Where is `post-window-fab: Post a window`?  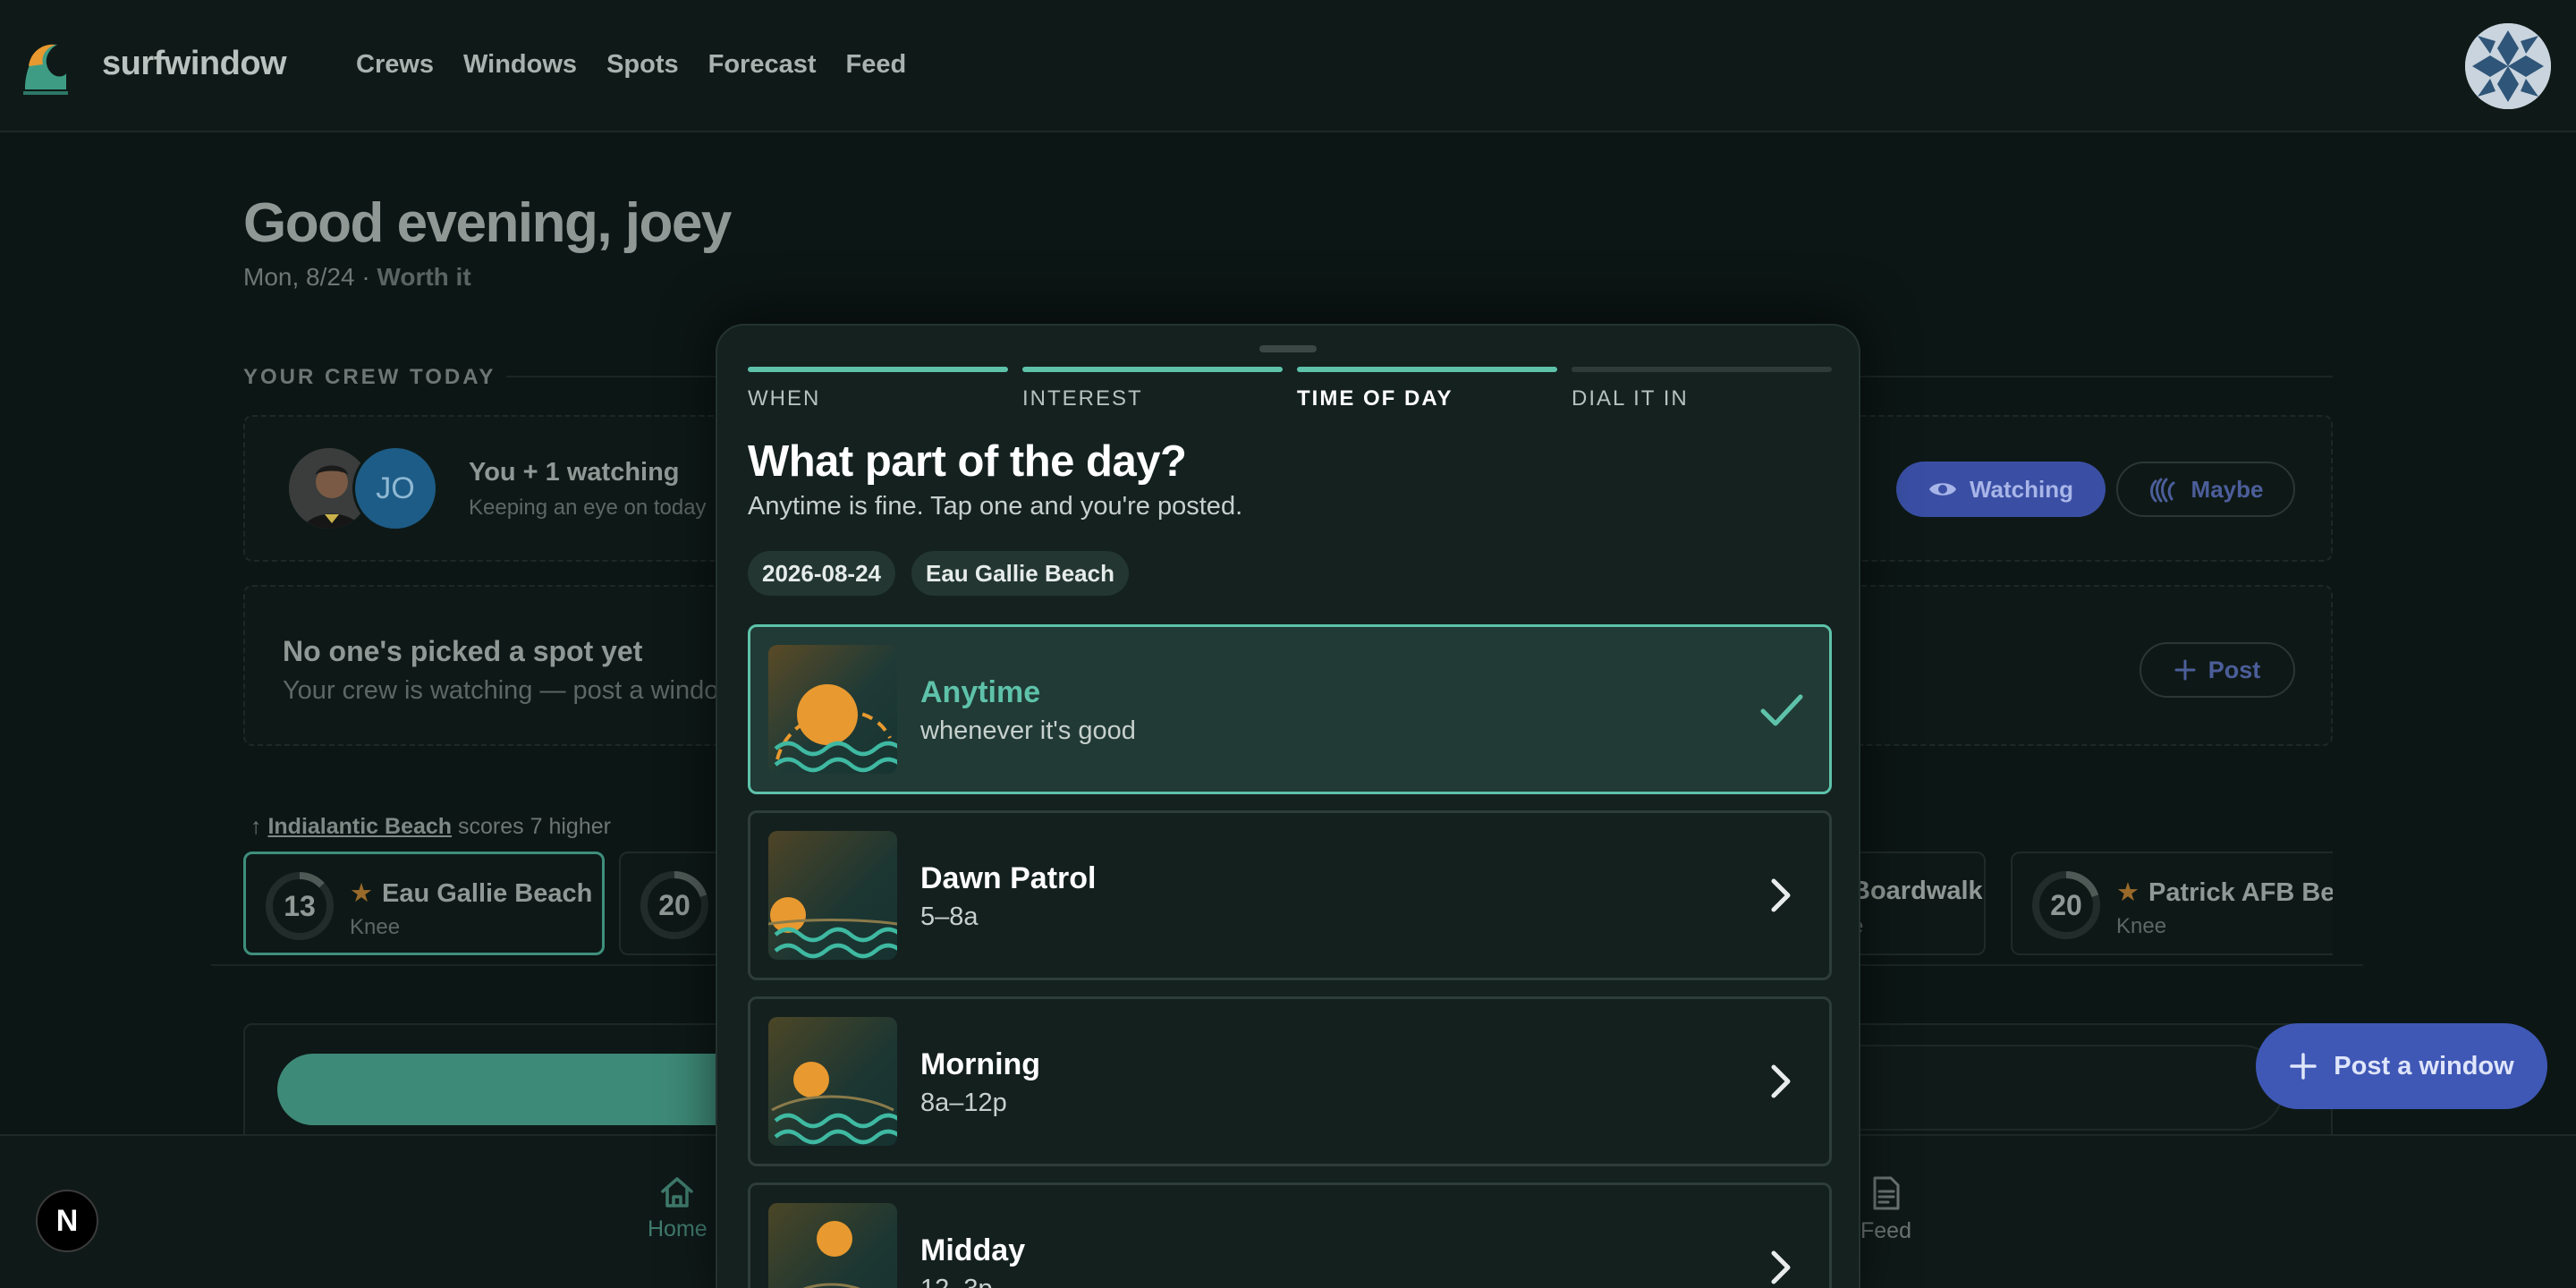
post-window-fab: Post a window is located at coordinates (2401, 1066).